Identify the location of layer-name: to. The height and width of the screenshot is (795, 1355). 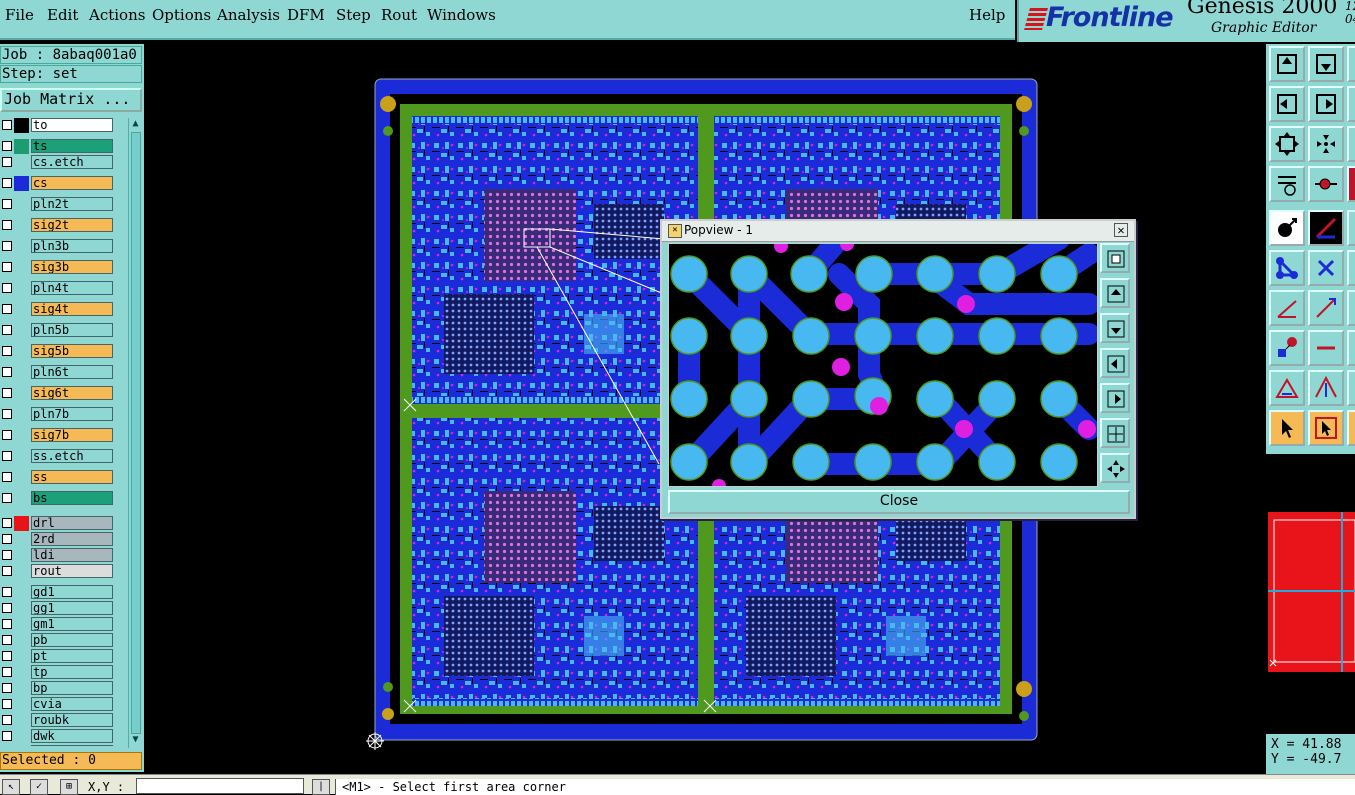
(72, 125).